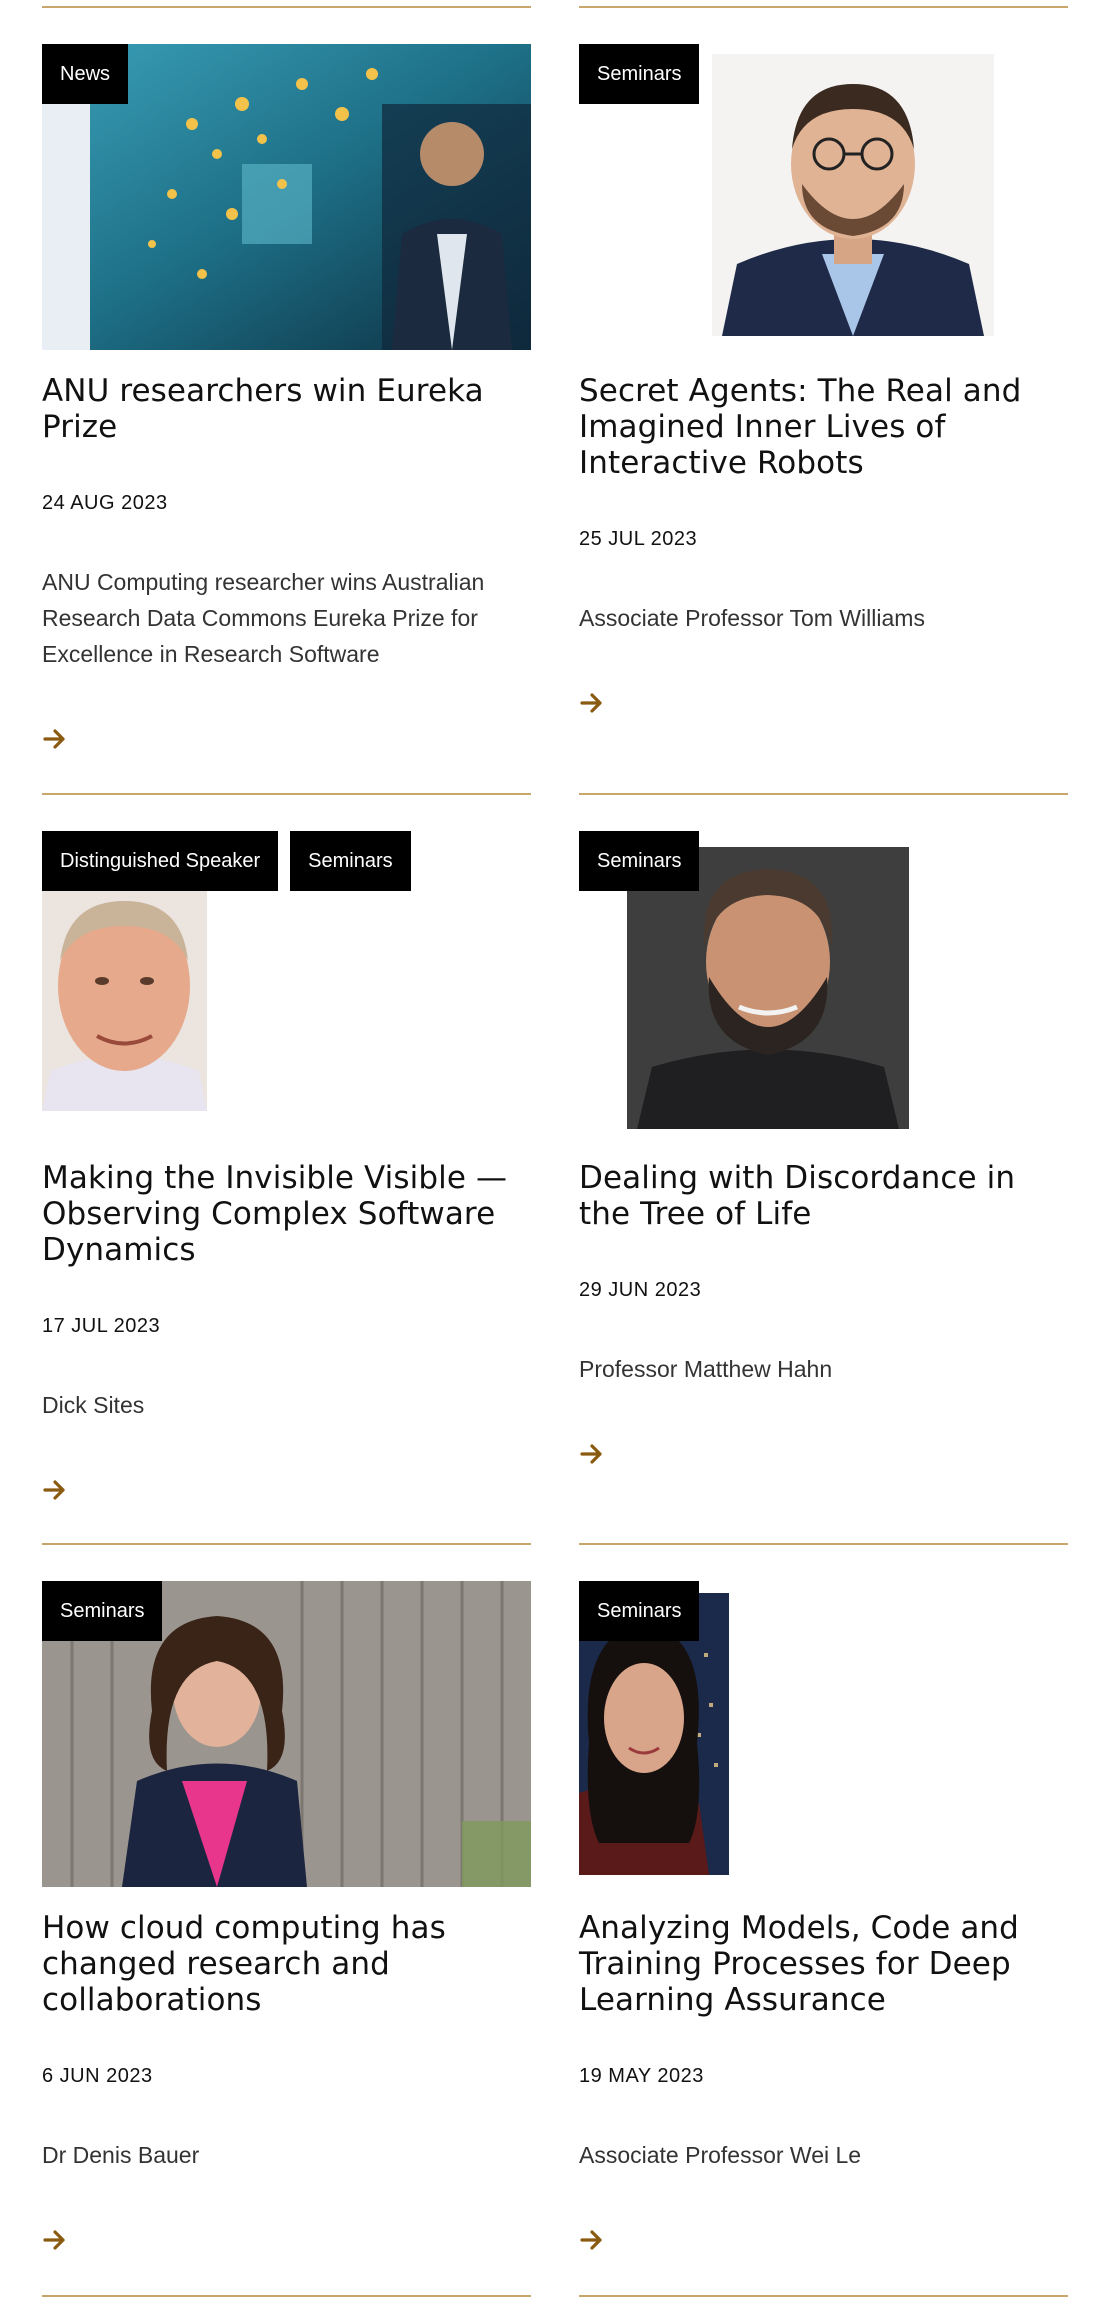 The width and height of the screenshot is (1097, 2315). What do you see at coordinates (93, 1405) in the screenshot?
I see `card-description: Dick Sites` at bounding box center [93, 1405].